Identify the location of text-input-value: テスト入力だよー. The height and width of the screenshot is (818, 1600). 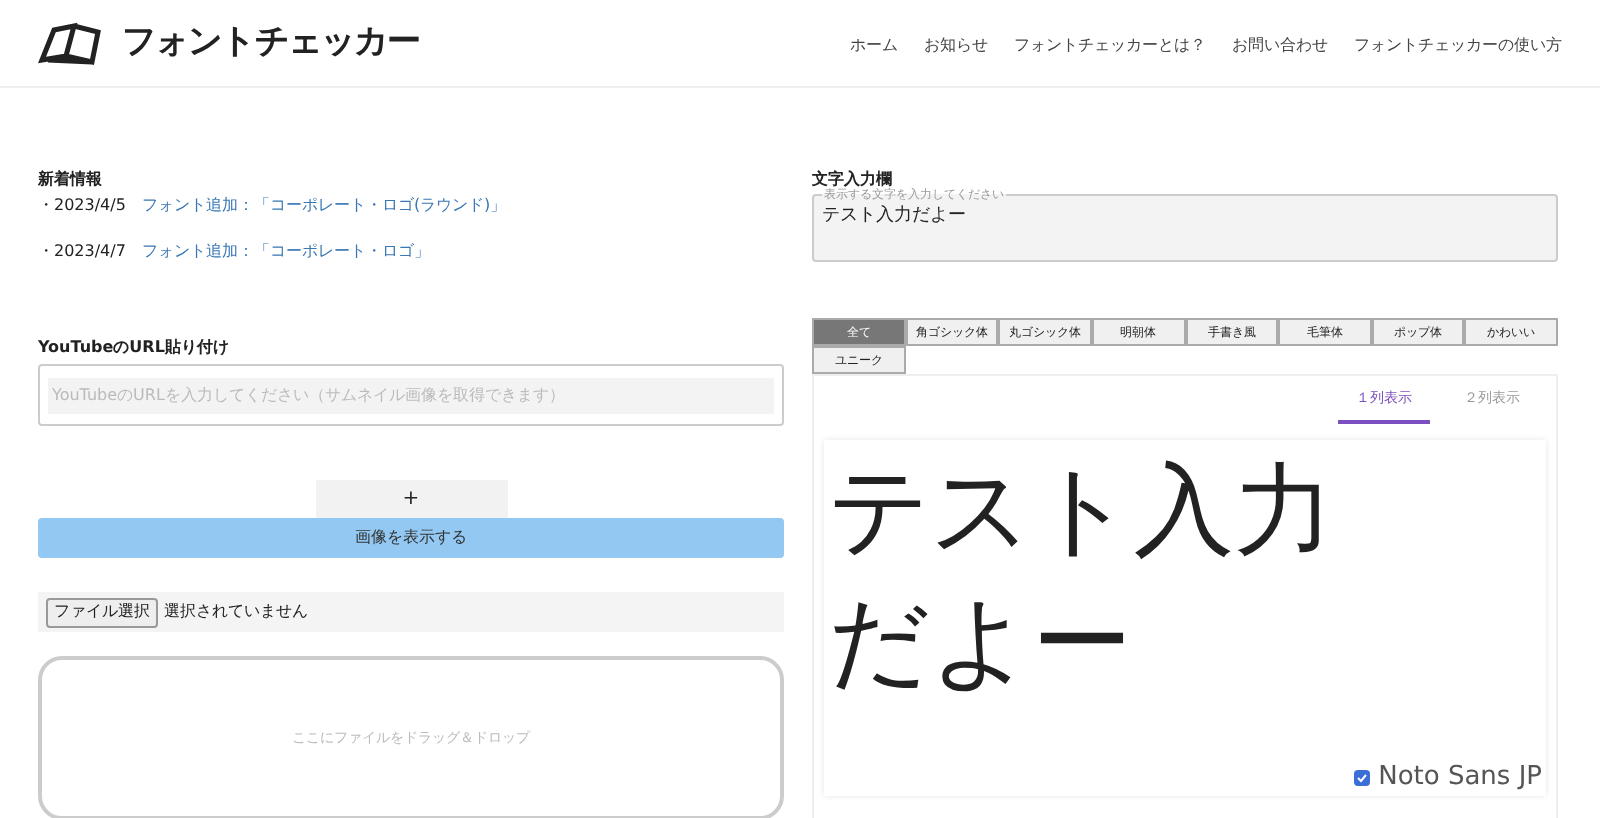
(895, 217).